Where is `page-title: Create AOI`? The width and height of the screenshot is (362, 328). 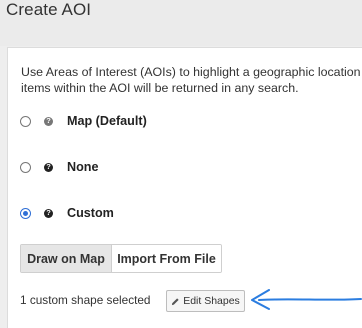 page-title: Create AOI is located at coordinates (49, 9).